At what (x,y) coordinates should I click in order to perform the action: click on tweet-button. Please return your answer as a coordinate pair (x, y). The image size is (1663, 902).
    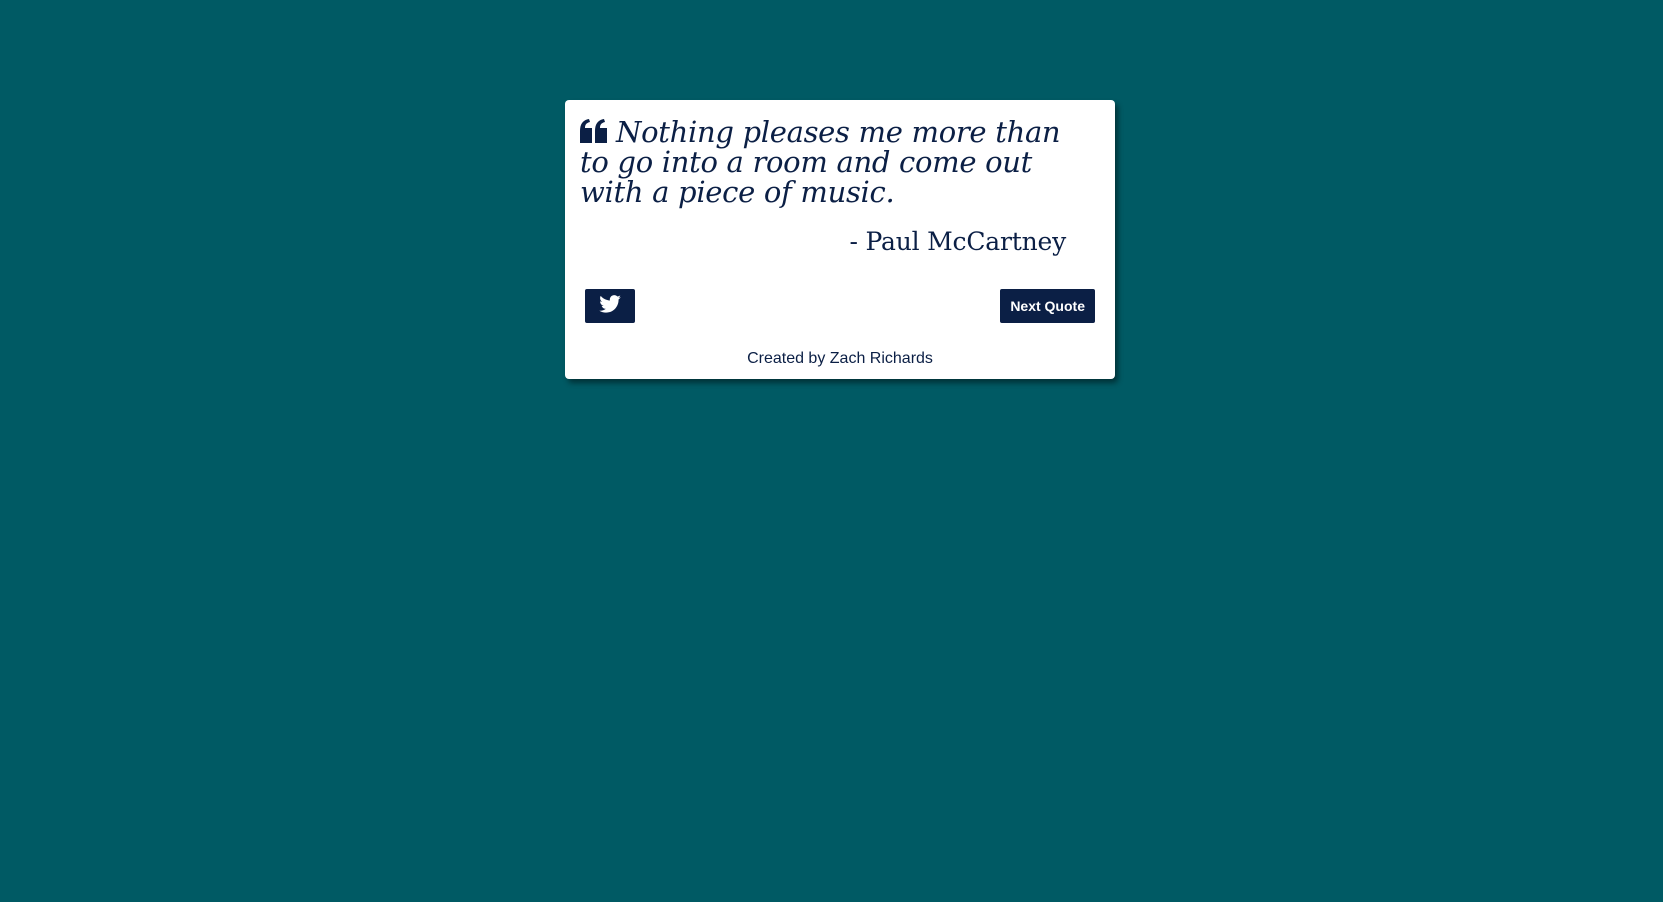
    Looking at the image, I should click on (610, 306).